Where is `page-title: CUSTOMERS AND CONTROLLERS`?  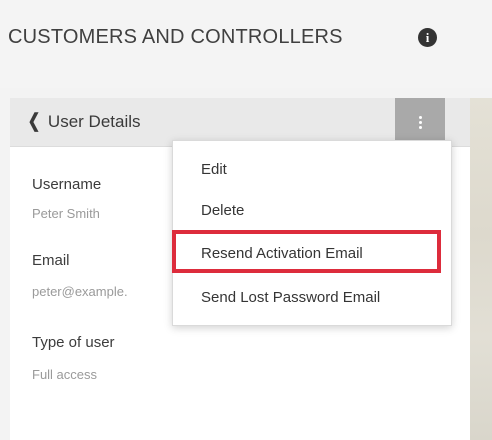 page-title: CUSTOMERS AND CONTROLLERS is located at coordinates (175, 37).